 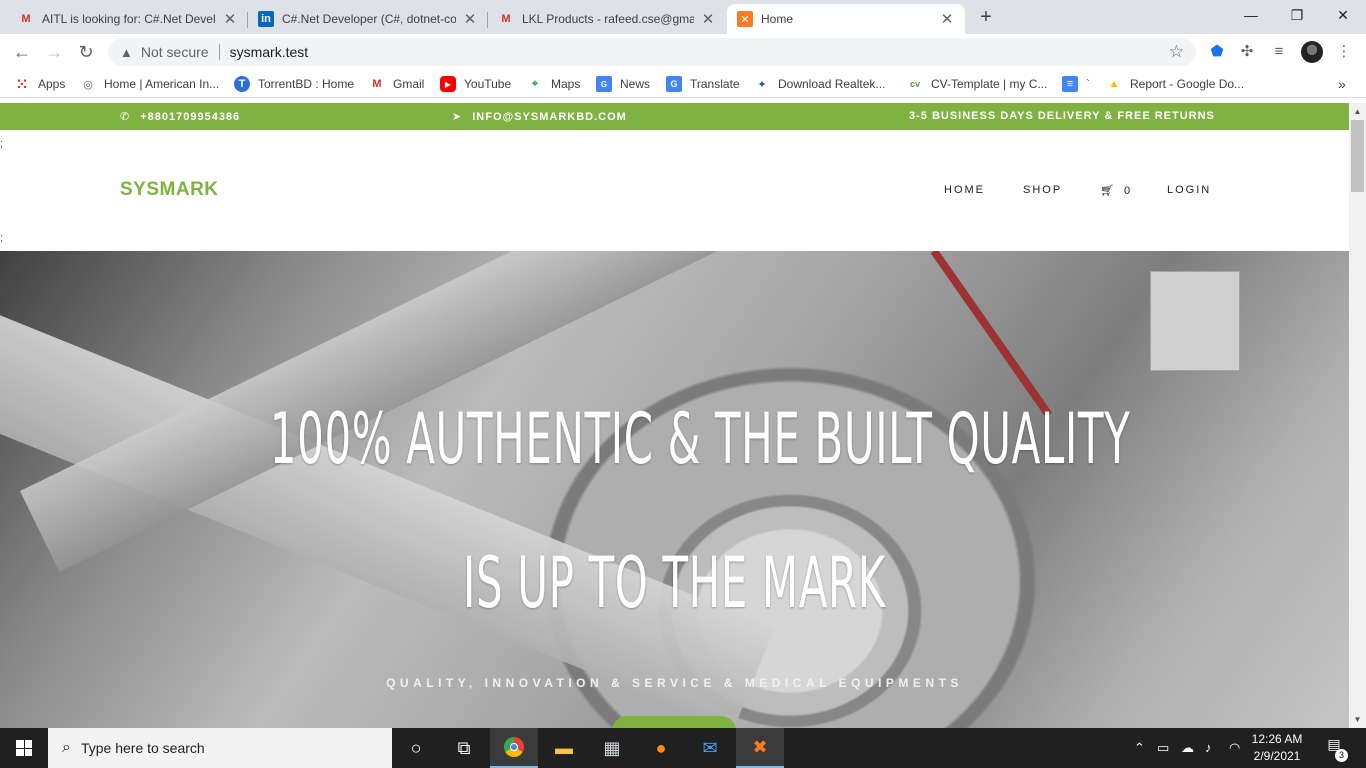 What do you see at coordinates (1277, 756) in the screenshot?
I see `clock-date: 2/9/2021` at bounding box center [1277, 756].